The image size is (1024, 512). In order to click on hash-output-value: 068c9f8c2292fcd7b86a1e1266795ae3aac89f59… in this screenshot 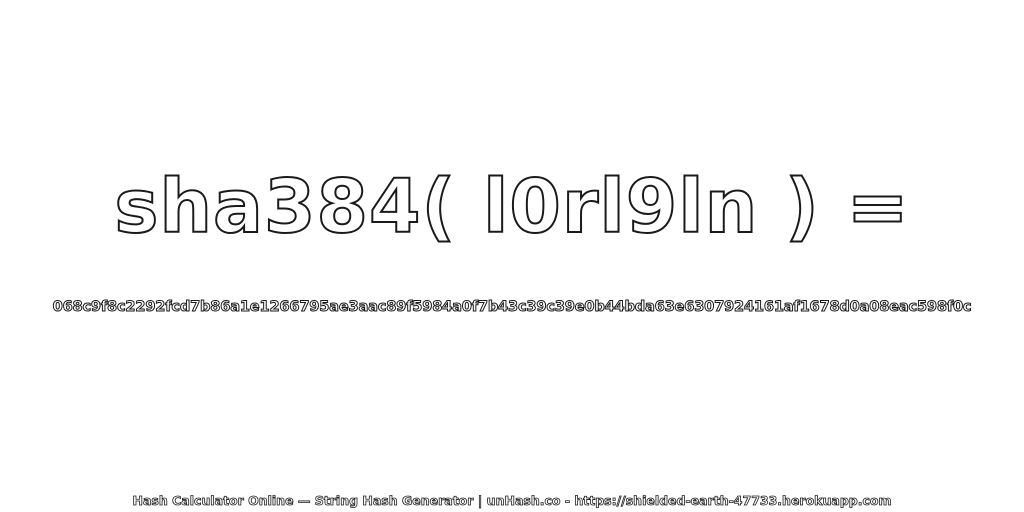, I will do `click(512, 306)`.